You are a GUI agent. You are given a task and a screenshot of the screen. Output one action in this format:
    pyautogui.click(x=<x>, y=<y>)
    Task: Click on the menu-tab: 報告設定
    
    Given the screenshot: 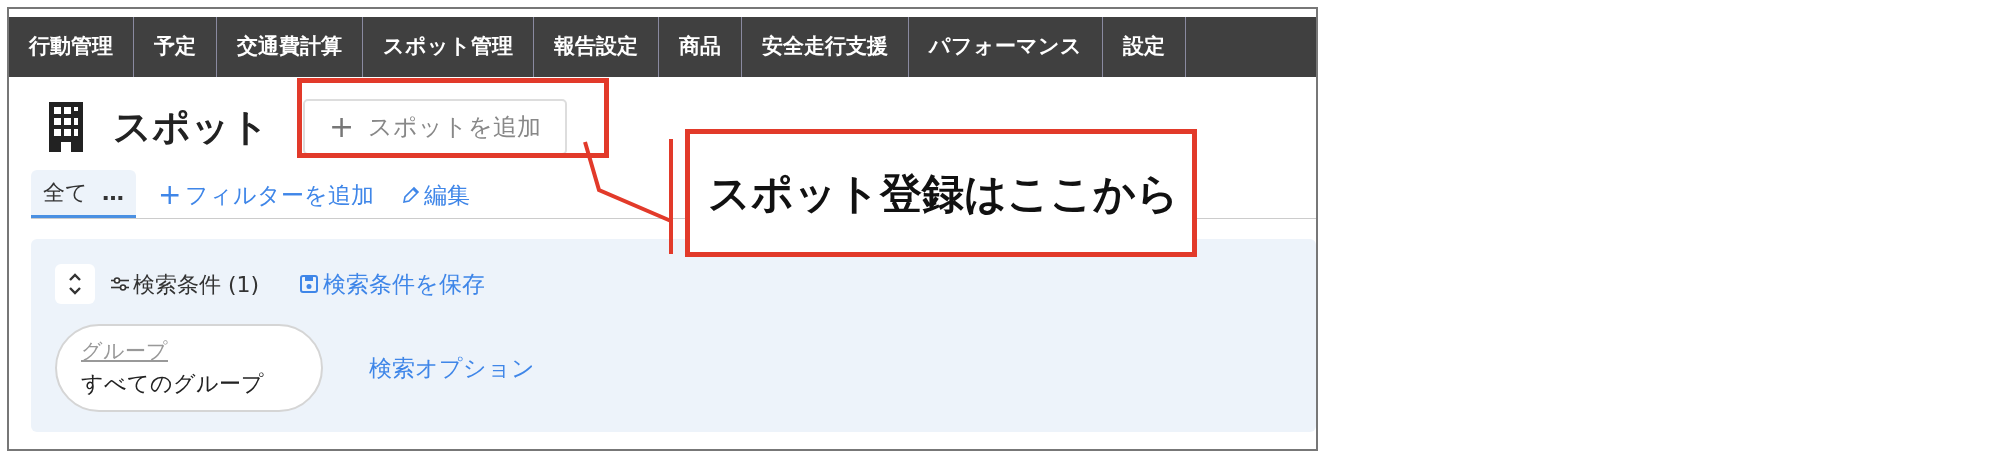 What is the action you would take?
    pyautogui.click(x=596, y=47)
    